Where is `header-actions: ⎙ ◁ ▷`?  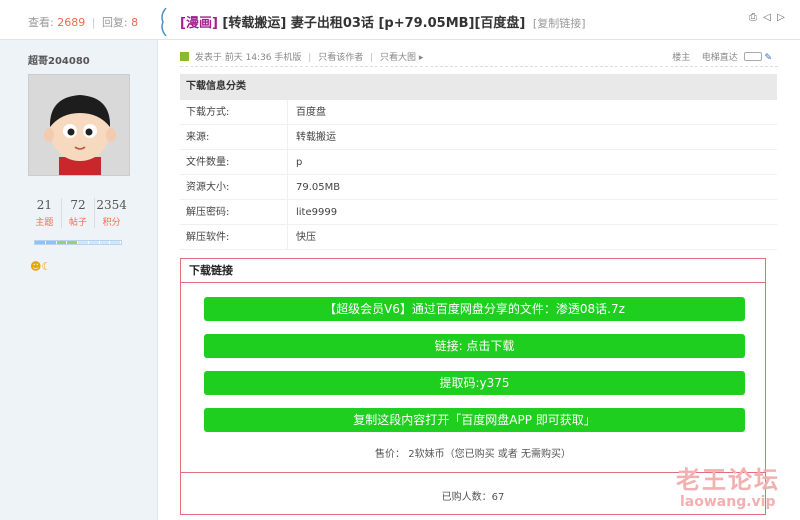
header-actions: ⎙ ◁ ▷ is located at coordinates (767, 18).